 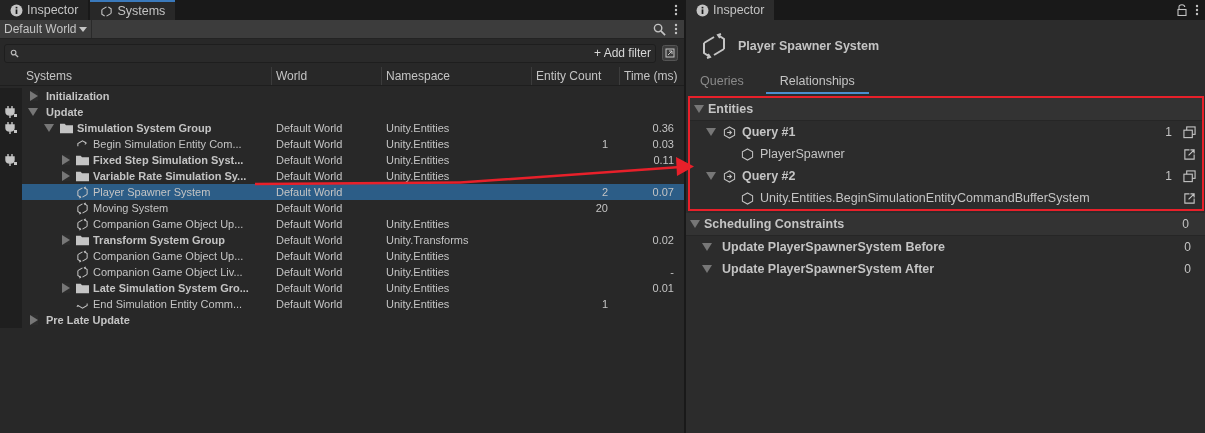 What do you see at coordinates (663, 240) in the screenshot?
I see `time-cell: 0.02` at bounding box center [663, 240].